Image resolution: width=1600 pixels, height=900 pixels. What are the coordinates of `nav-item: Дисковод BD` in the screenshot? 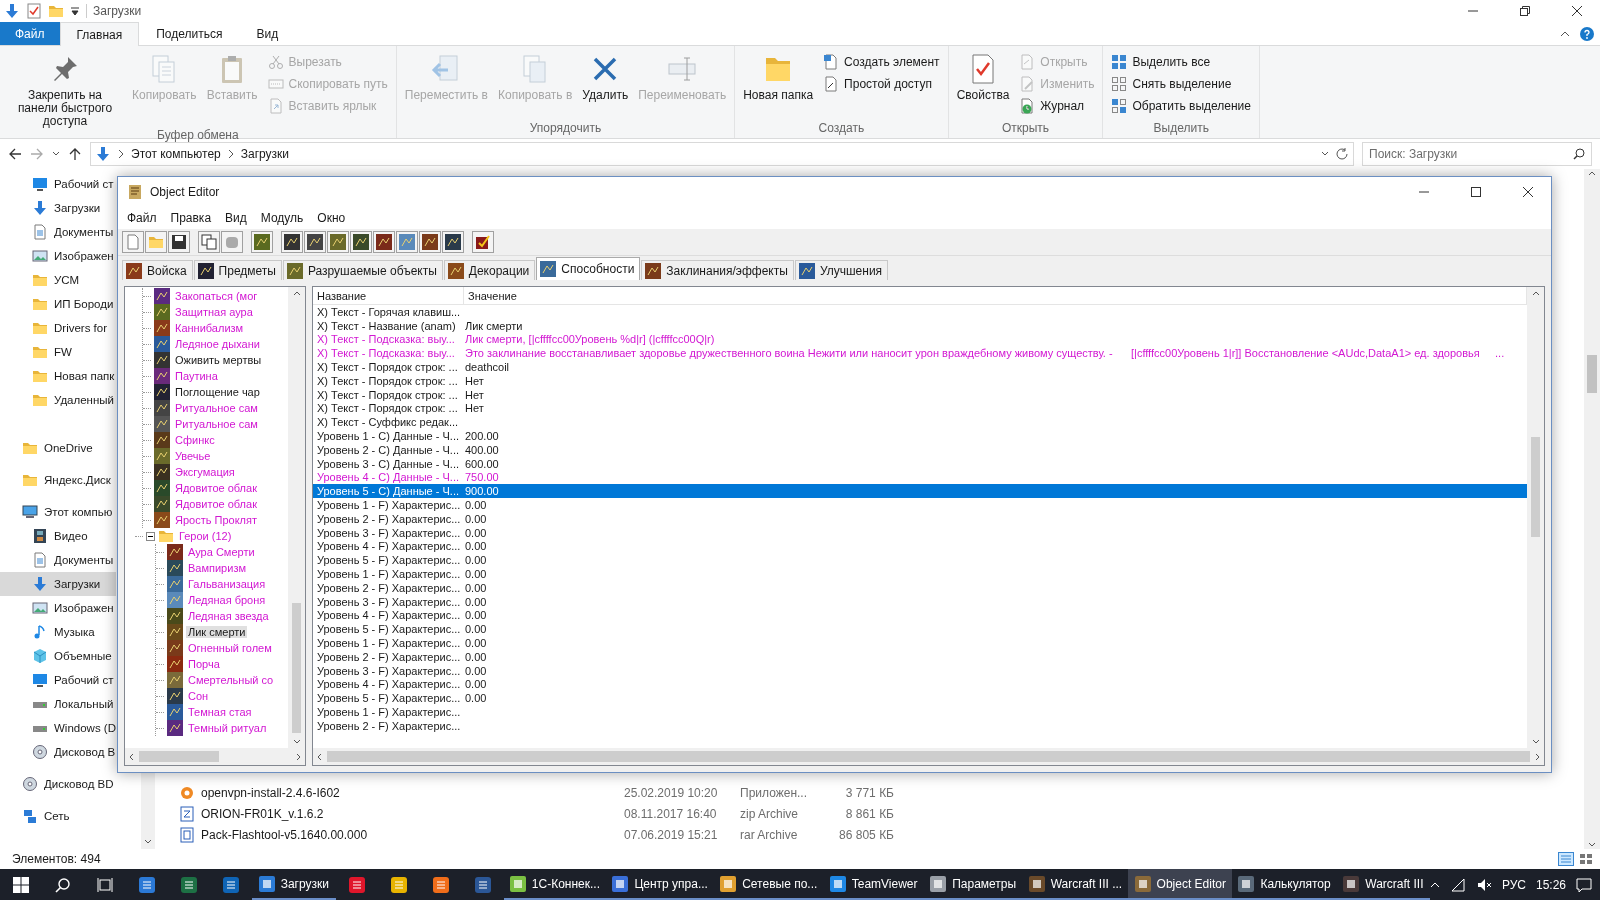 It's located at (58, 784).